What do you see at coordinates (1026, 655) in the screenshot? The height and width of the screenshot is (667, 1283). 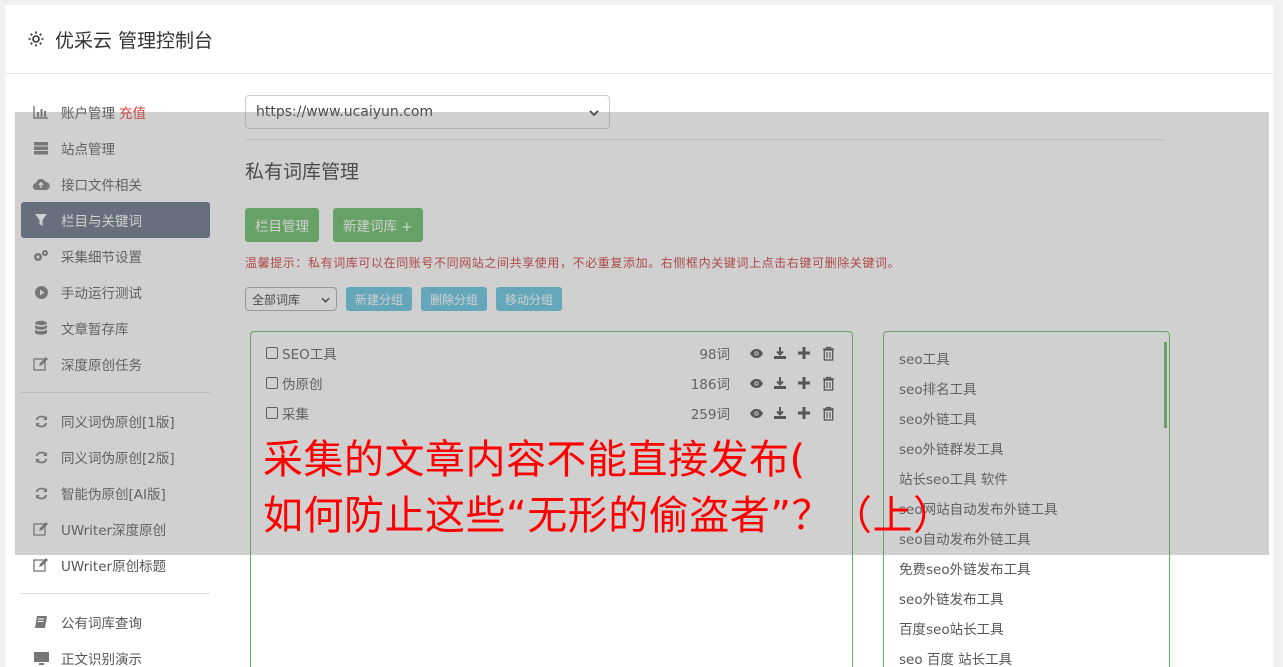 I see `keyword-item: seo 百度 站长工具` at bounding box center [1026, 655].